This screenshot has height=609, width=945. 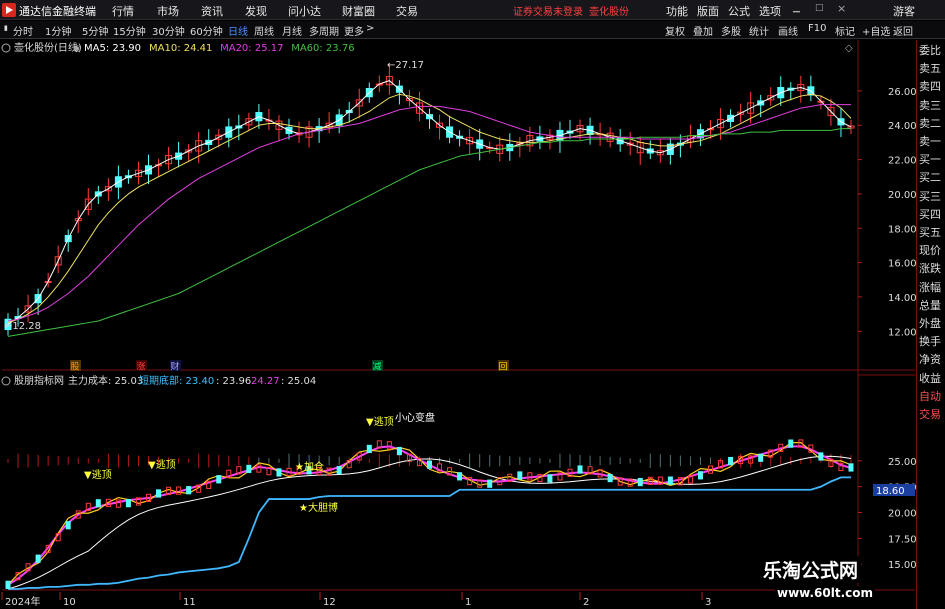 What do you see at coordinates (902, 264) in the screenshot?
I see `main-y-tick-label: 16.00` at bounding box center [902, 264].